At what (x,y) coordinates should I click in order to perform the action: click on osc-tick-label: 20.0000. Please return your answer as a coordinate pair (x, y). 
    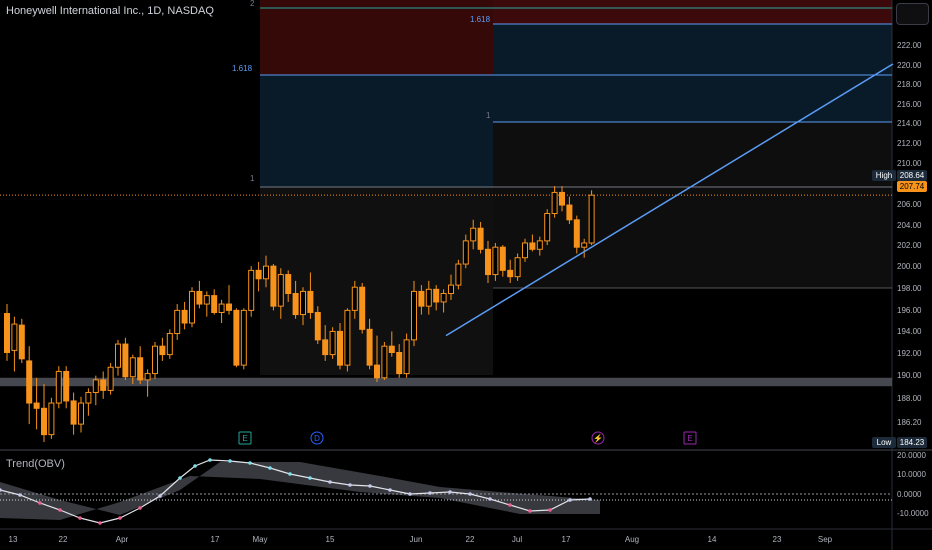
    Looking at the image, I should click on (911, 455).